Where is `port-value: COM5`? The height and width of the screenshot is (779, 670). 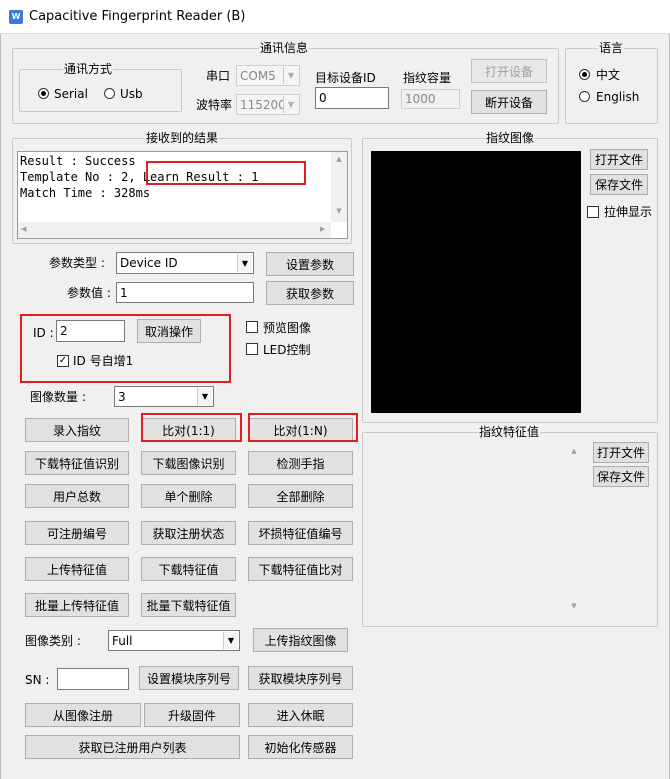 port-value: COM5 is located at coordinates (258, 75).